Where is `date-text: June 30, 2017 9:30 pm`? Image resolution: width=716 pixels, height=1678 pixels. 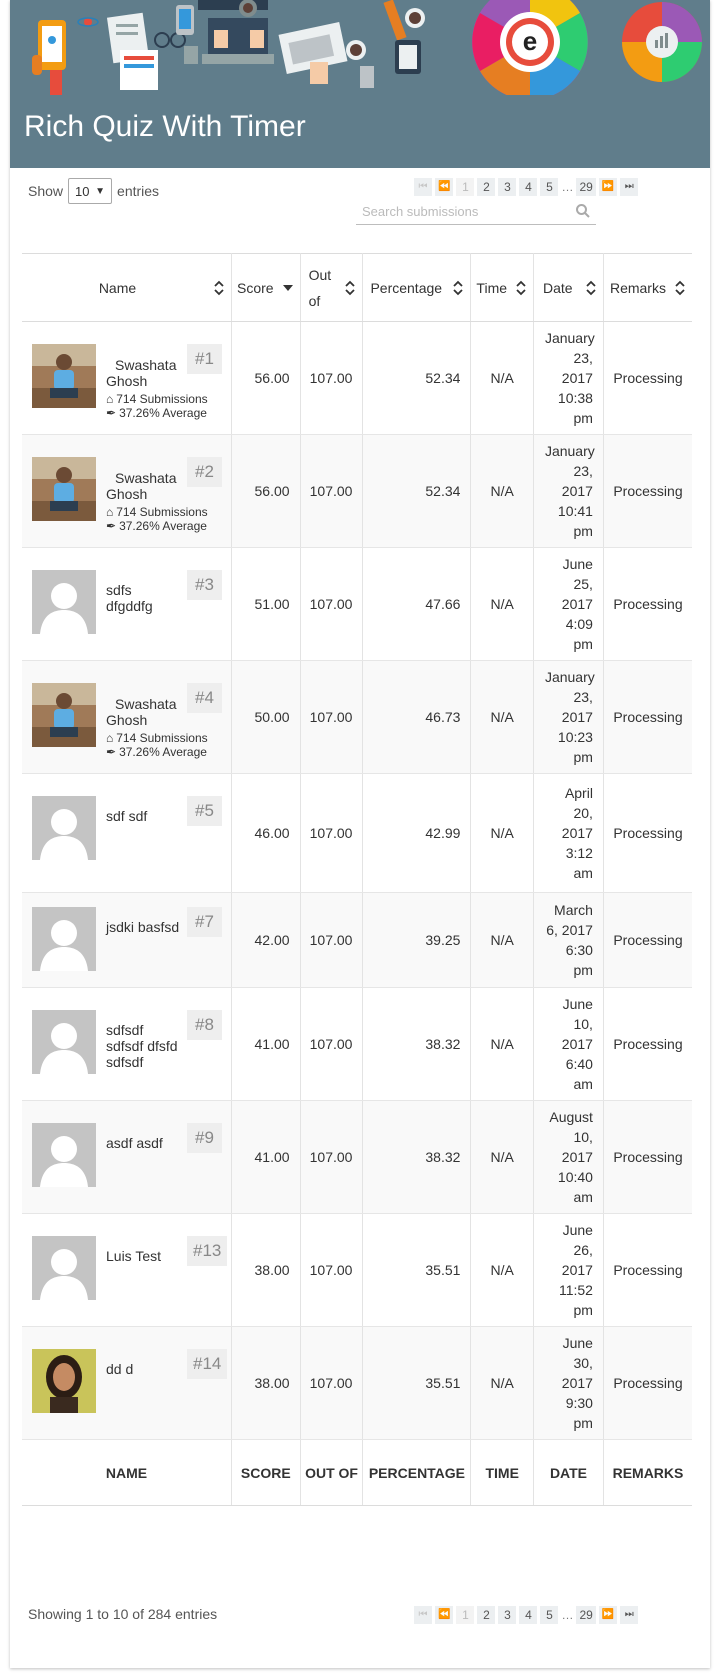
date-text: June 30, 2017 9:30 pm is located at coordinates (577, 1383).